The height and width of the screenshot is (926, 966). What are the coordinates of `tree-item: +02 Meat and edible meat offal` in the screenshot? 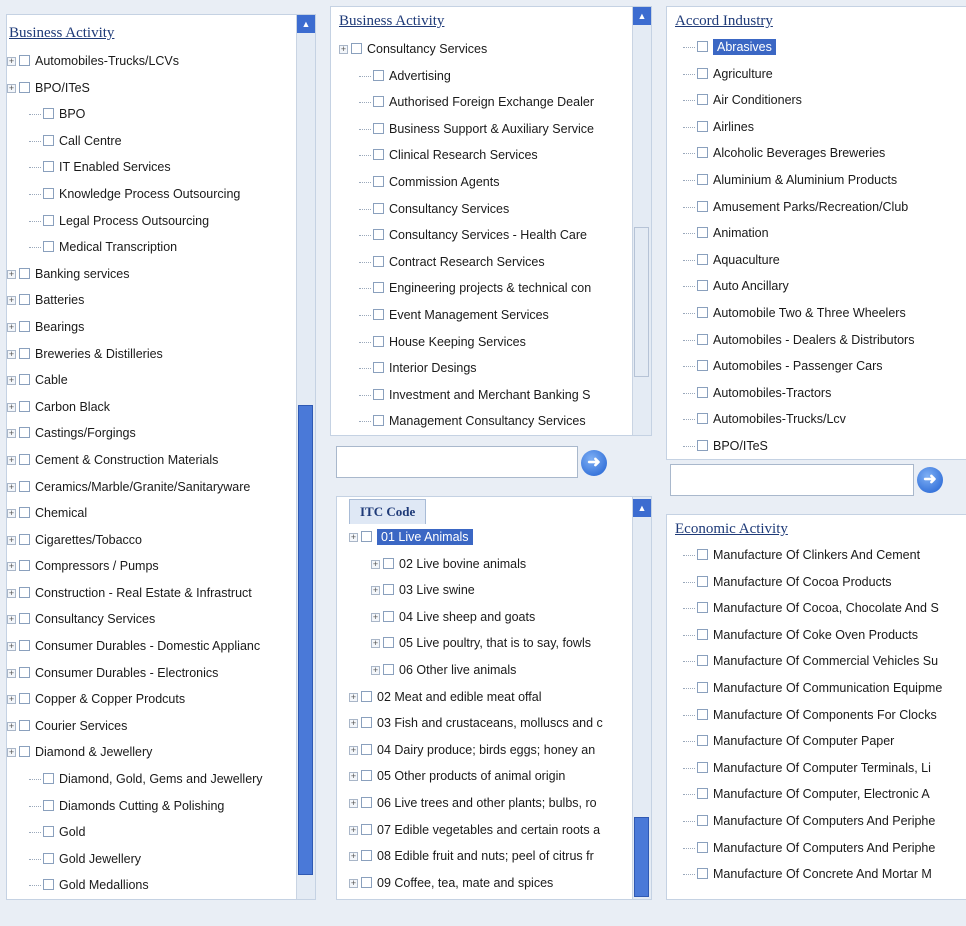 It's located at (485, 698).